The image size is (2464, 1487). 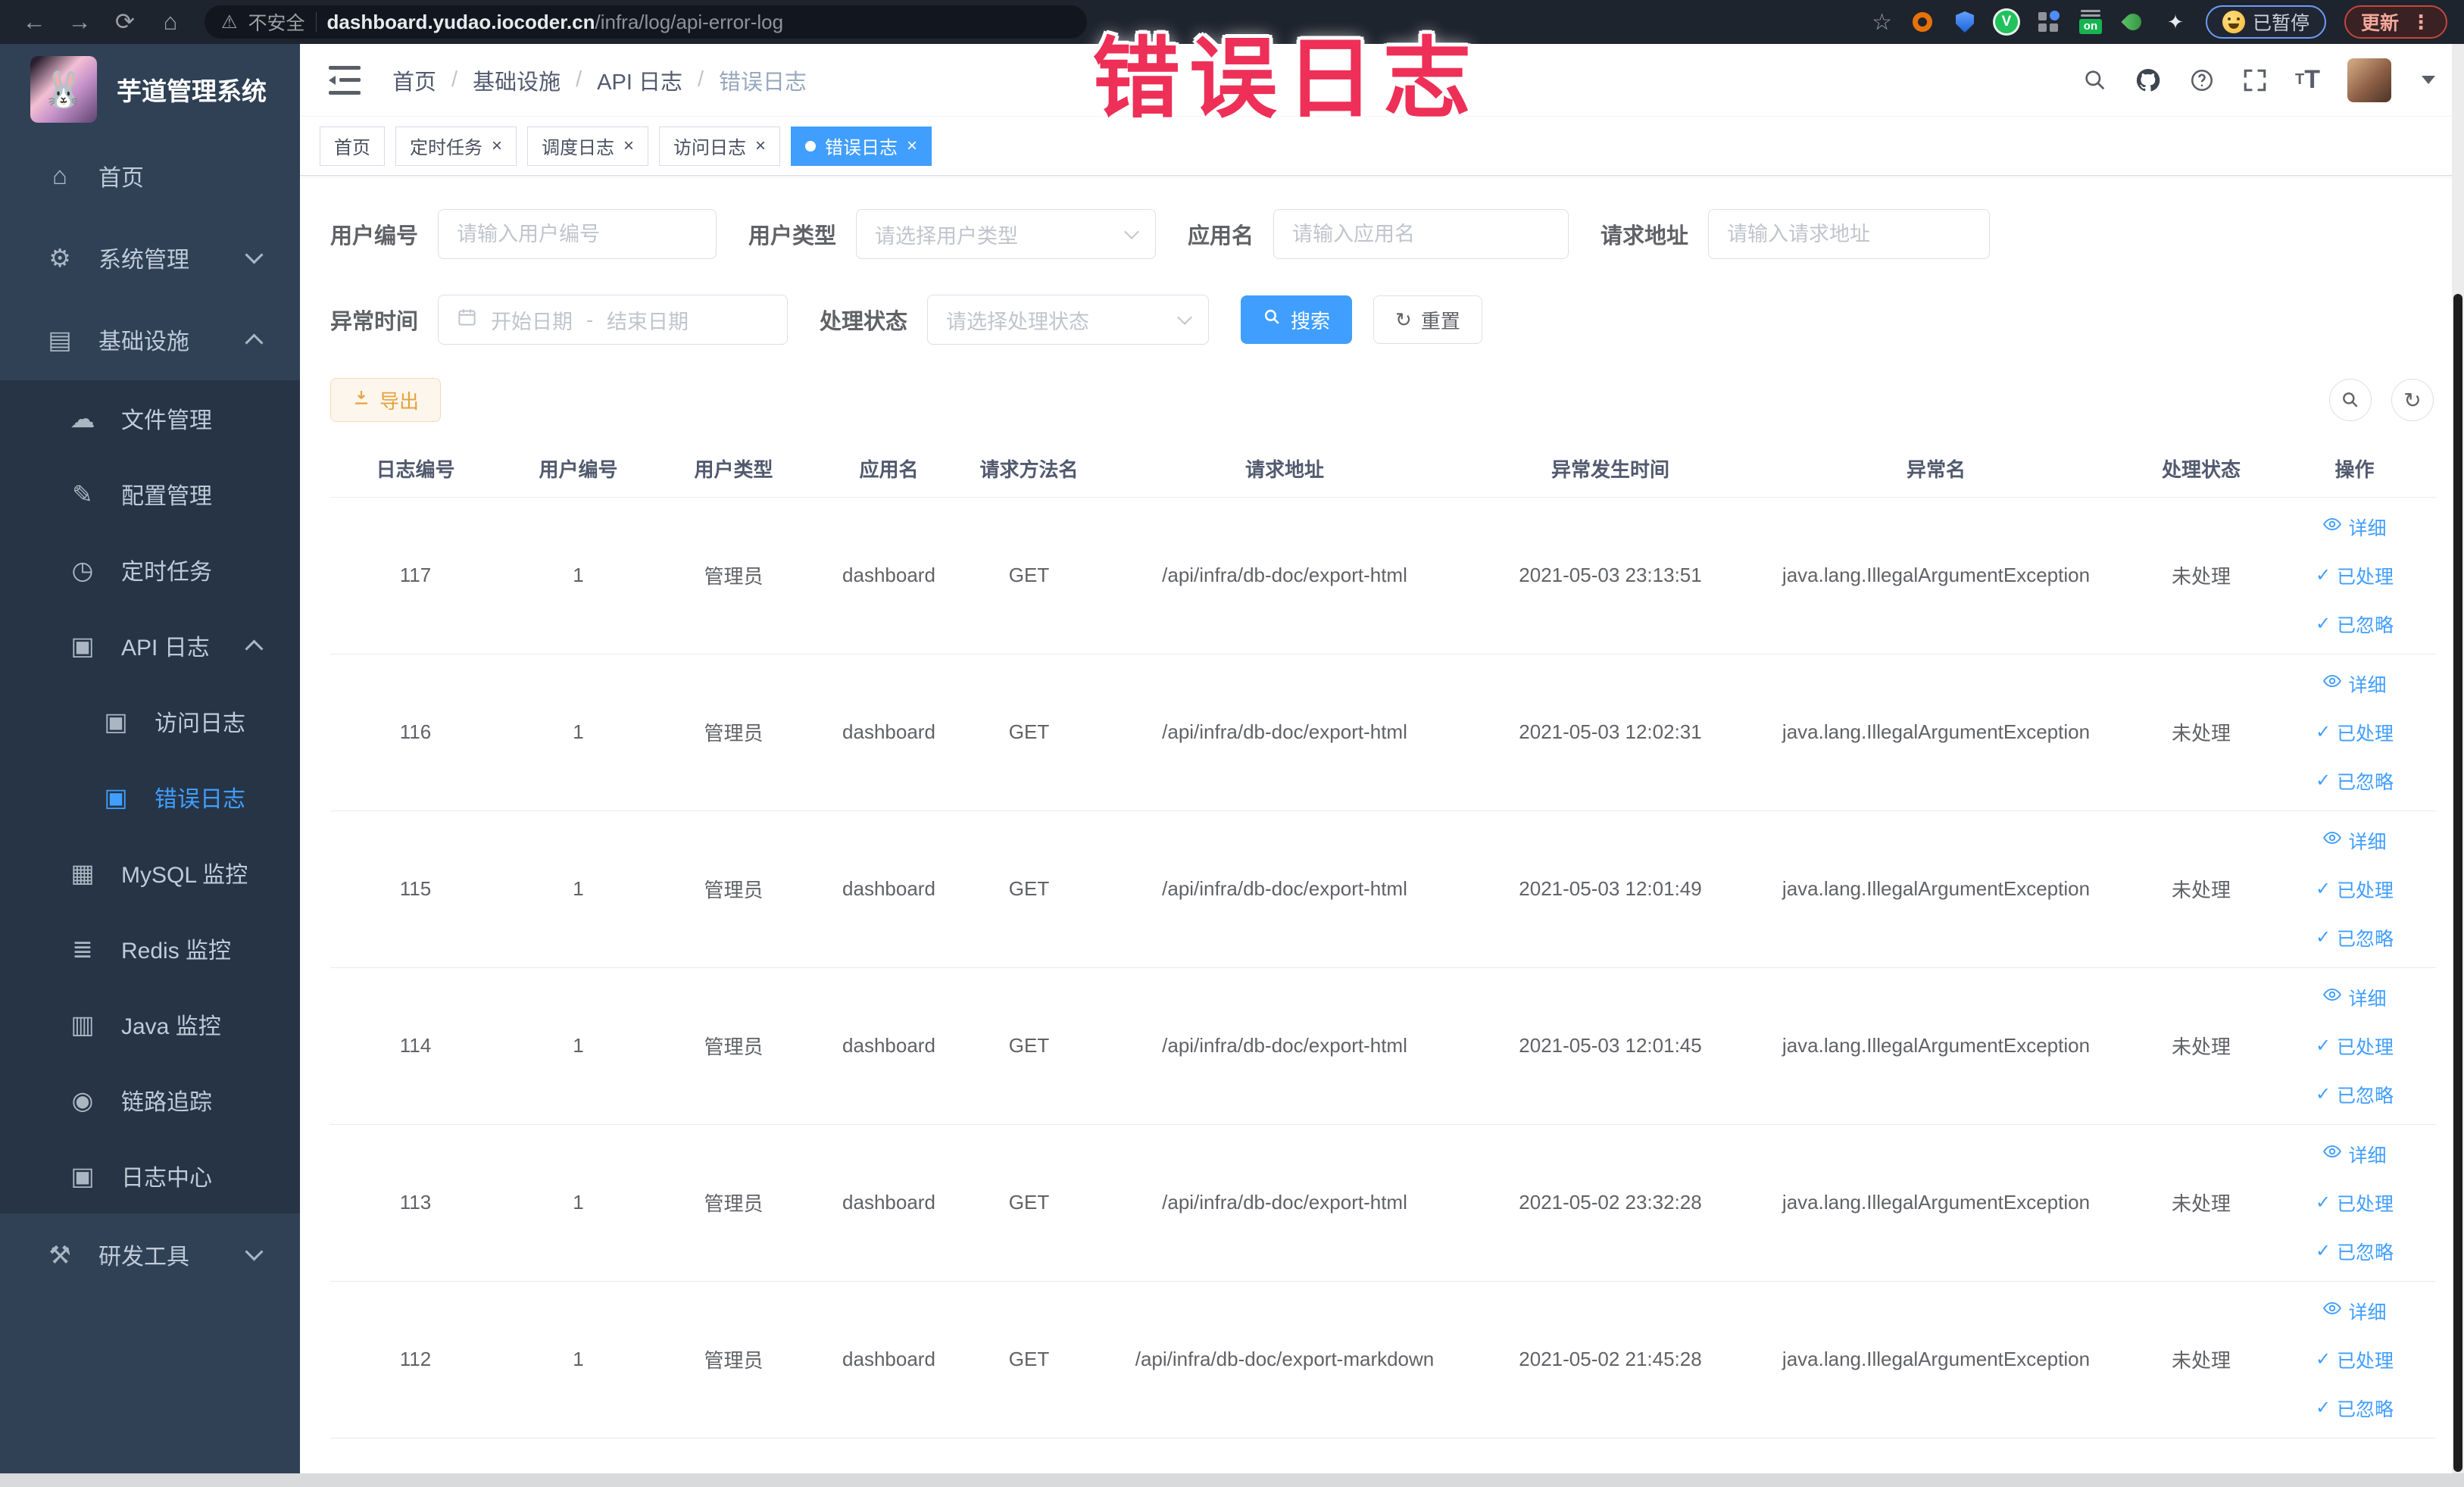 I want to click on refresh-table-button: ↻, so click(x=2412, y=400).